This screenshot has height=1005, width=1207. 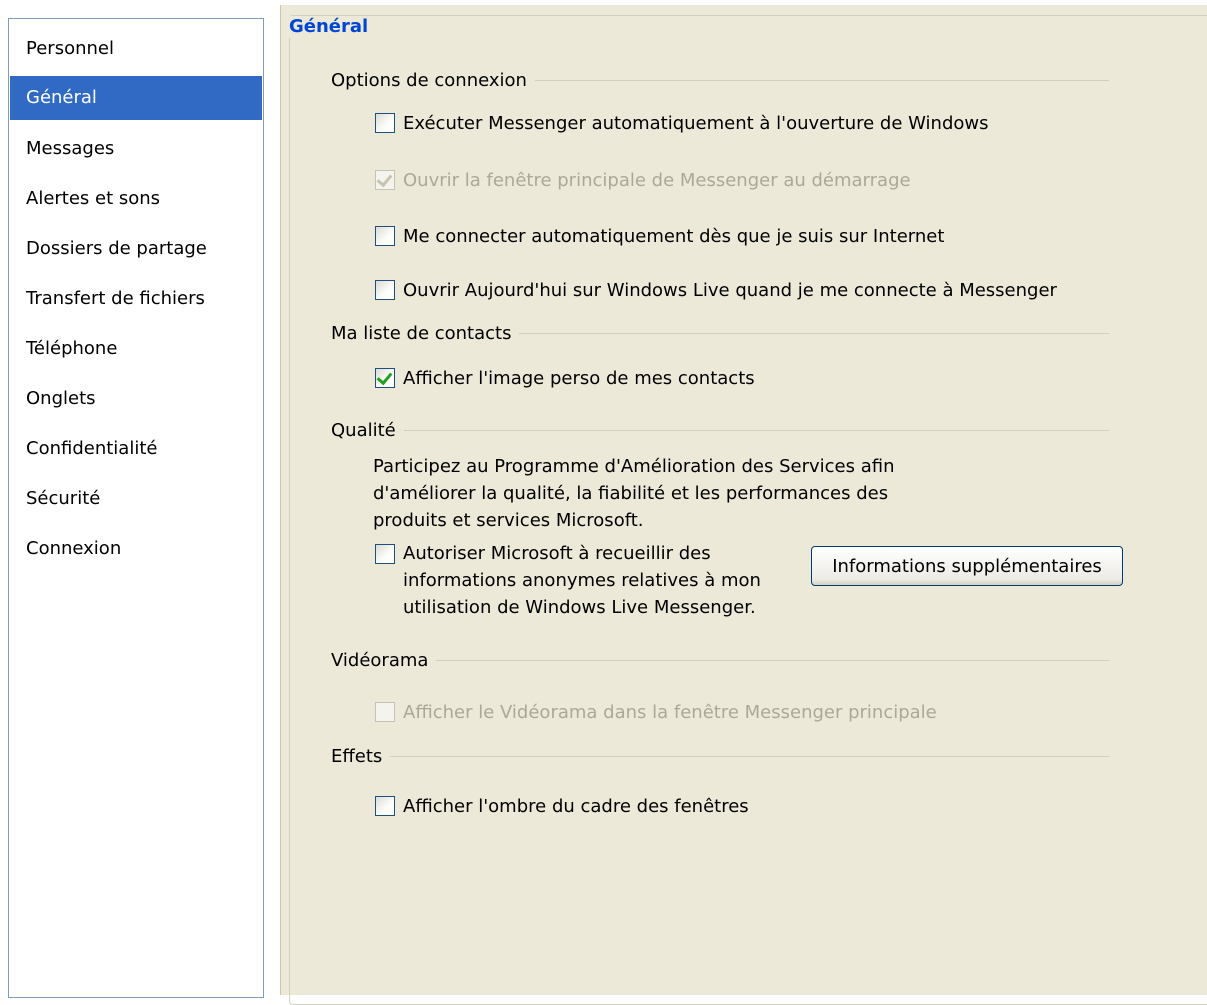 I want to click on section-qualite: Qualité, so click(x=720, y=430).